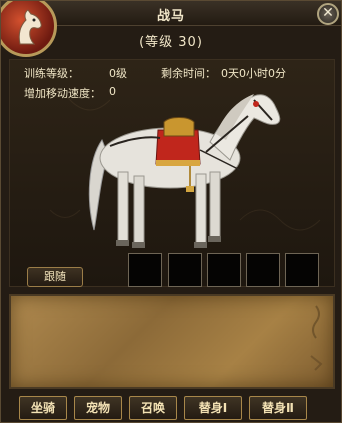  What do you see at coordinates (188, 73) in the screenshot?
I see `remaining-time-label: 剩余时间：` at bounding box center [188, 73].